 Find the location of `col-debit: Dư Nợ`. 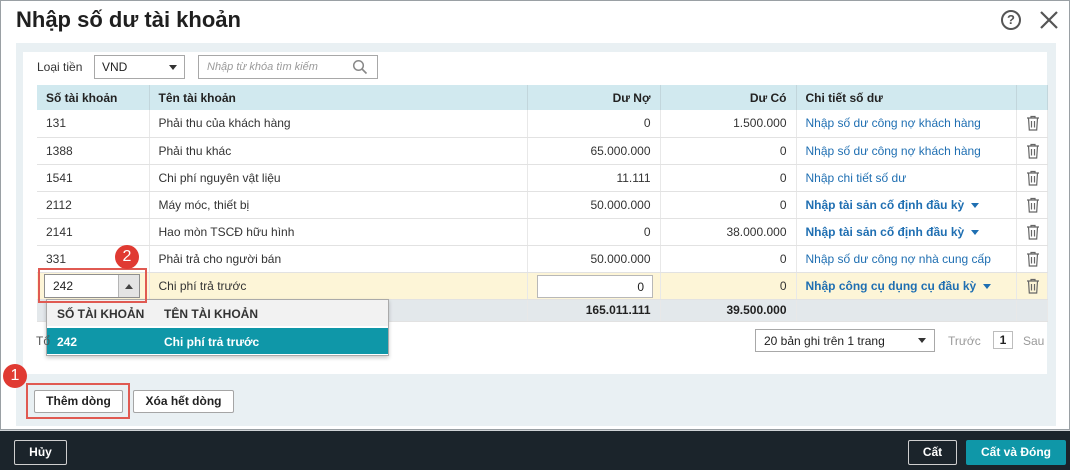

col-debit: Dư Nợ is located at coordinates (594, 97).